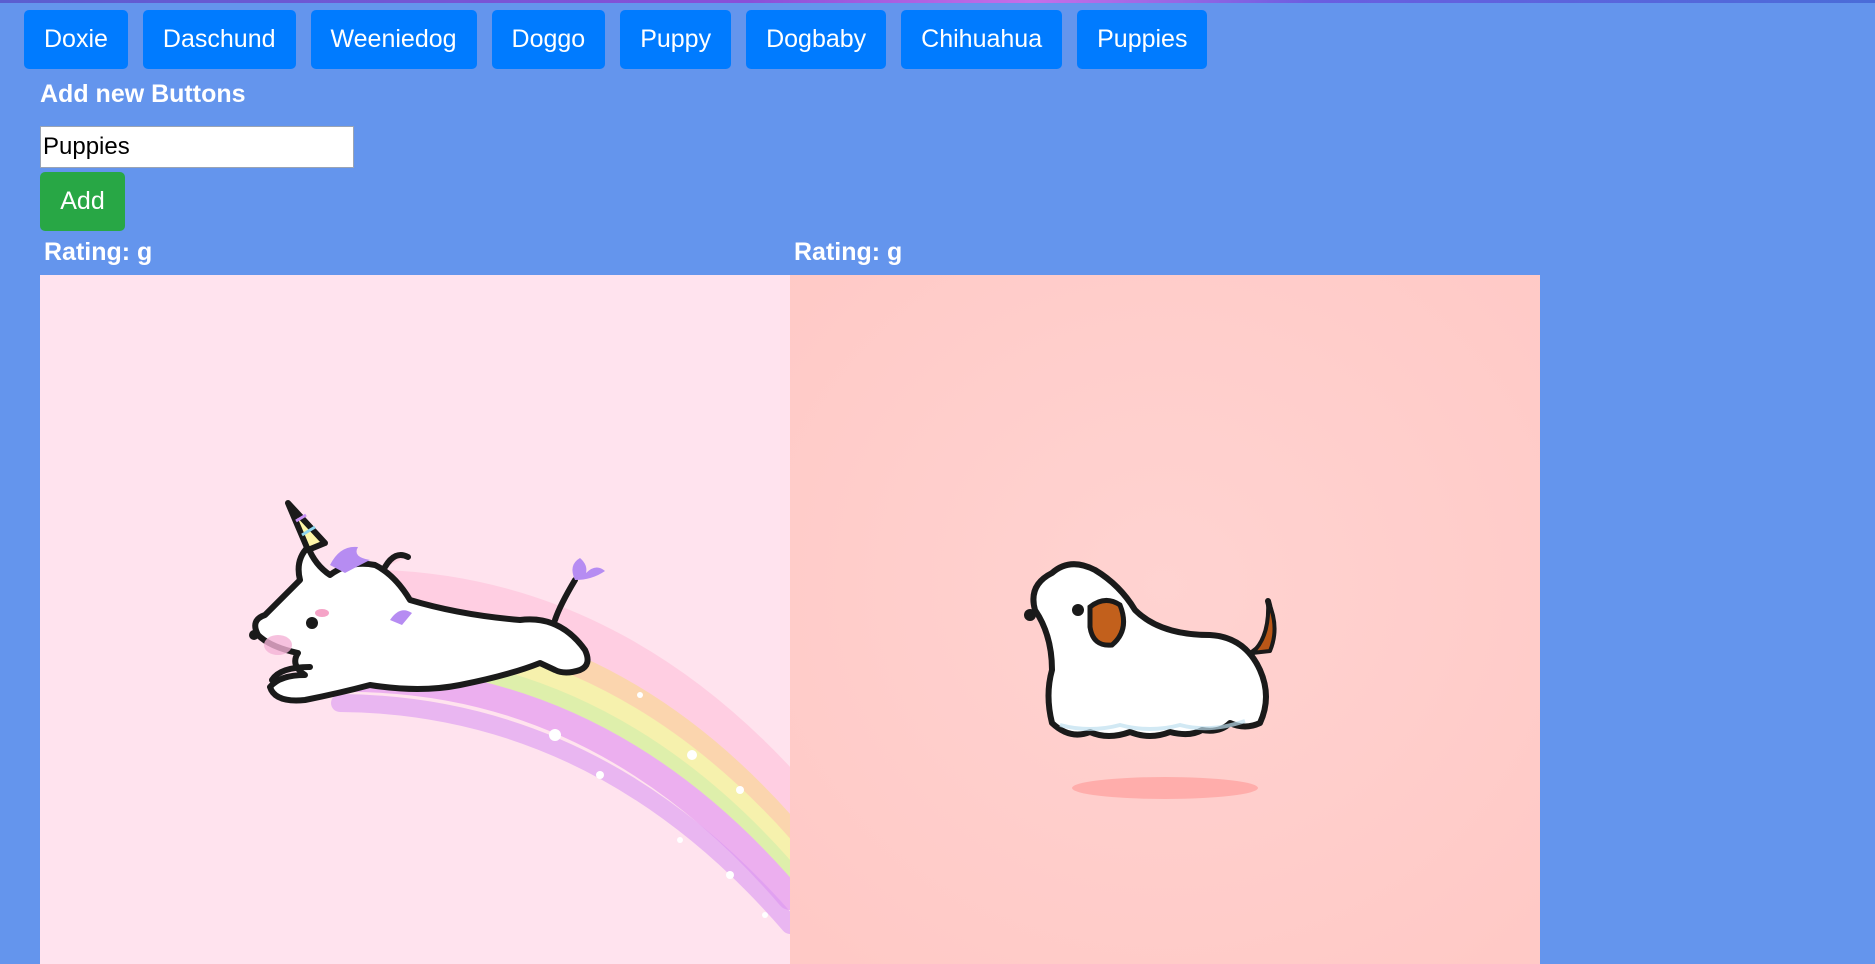 This screenshot has height=964, width=1875. What do you see at coordinates (197, 147) in the screenshot?
I see `new-topic-input` at bounding box center [197, 147].